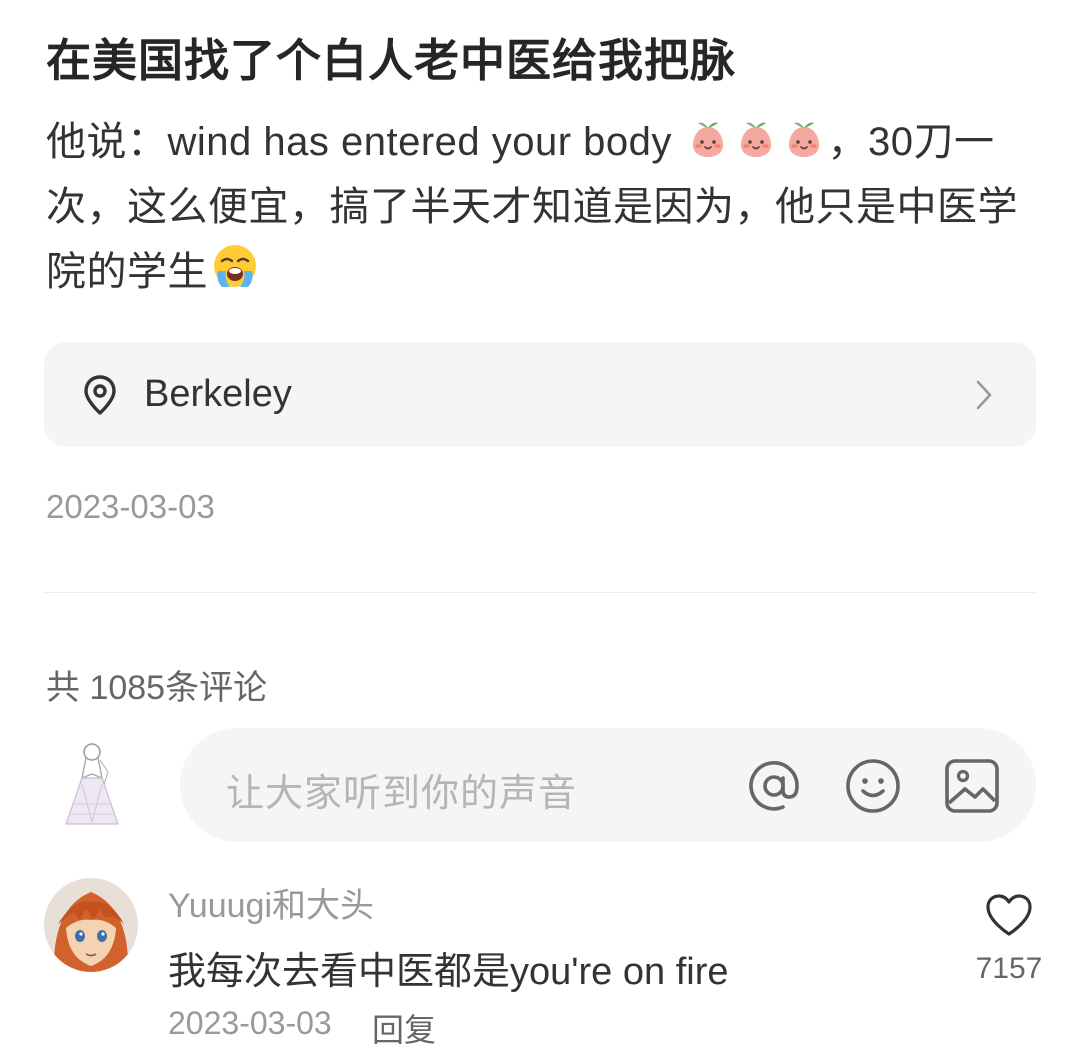 Image resolution: width=1080 pixels, height=1054 pixels. I want to click on at-icon, so click(774, 786).